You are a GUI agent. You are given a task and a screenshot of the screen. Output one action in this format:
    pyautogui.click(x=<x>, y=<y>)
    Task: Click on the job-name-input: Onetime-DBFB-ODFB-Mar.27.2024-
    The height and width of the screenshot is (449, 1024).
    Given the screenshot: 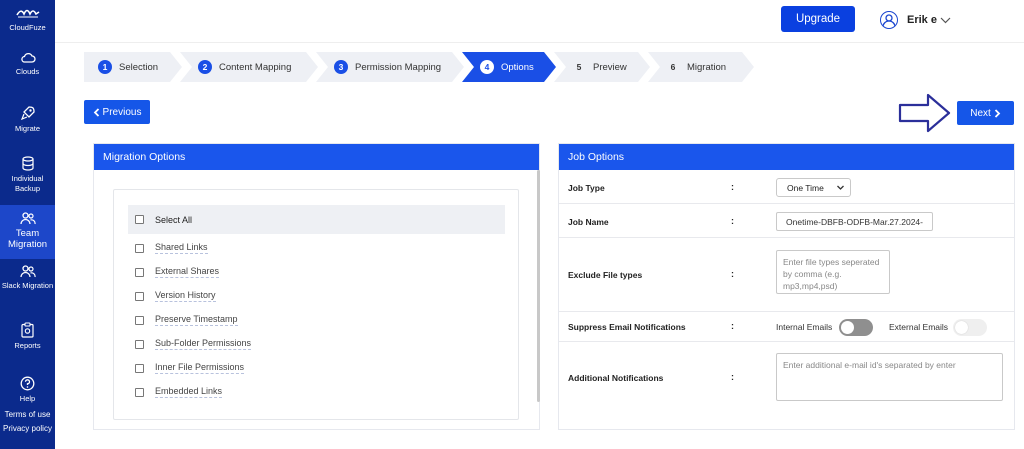 What is the action you would take?
    pyautogui.click(x=854, y=221)
    